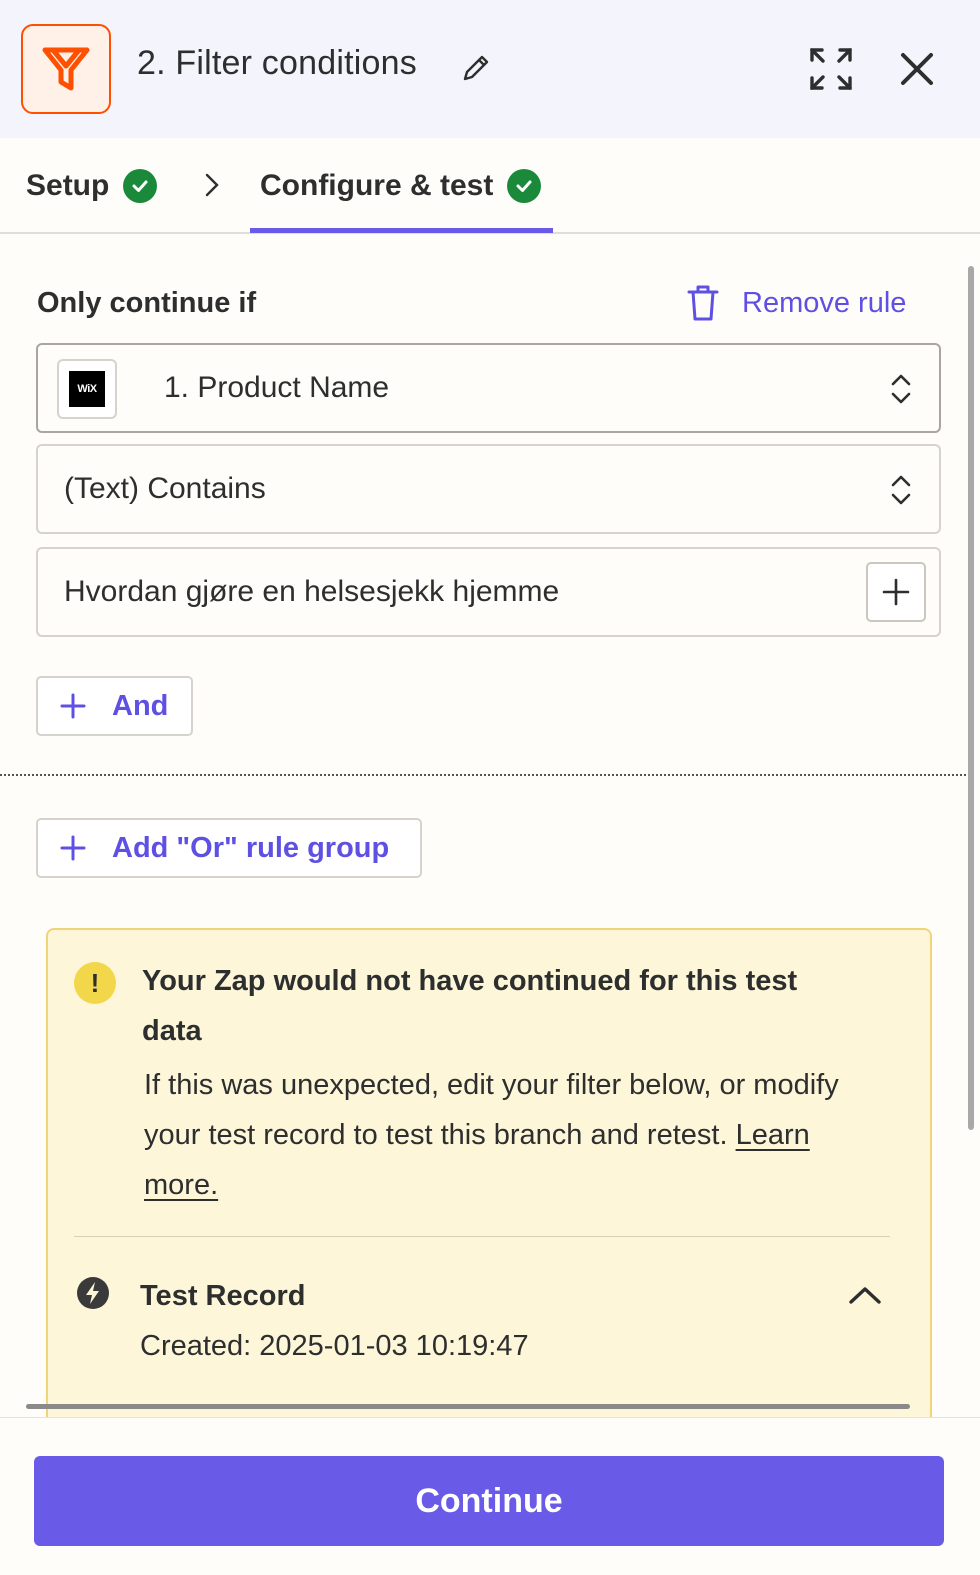 The width and height of the screenshot is (980, 1575). I want to click on expand-icon, so click(831, 69).